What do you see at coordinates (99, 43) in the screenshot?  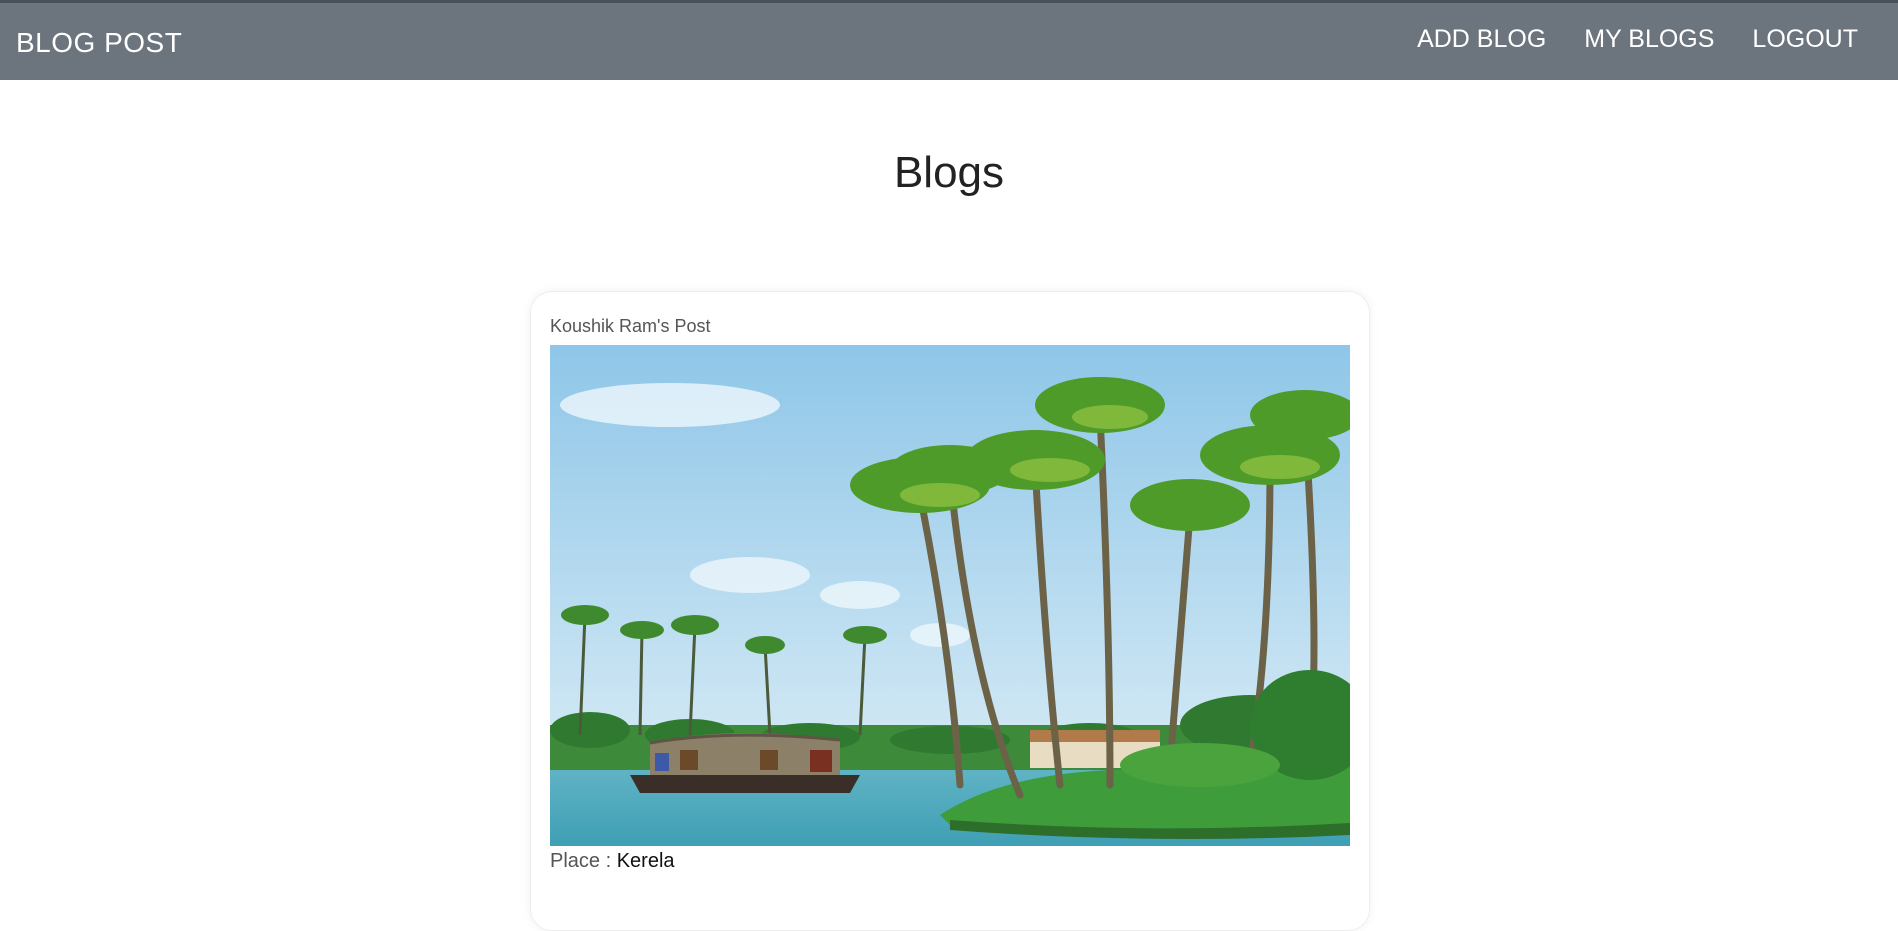 I see `brand-logo-link: BLOG POST` at bounding box center [99, 43].